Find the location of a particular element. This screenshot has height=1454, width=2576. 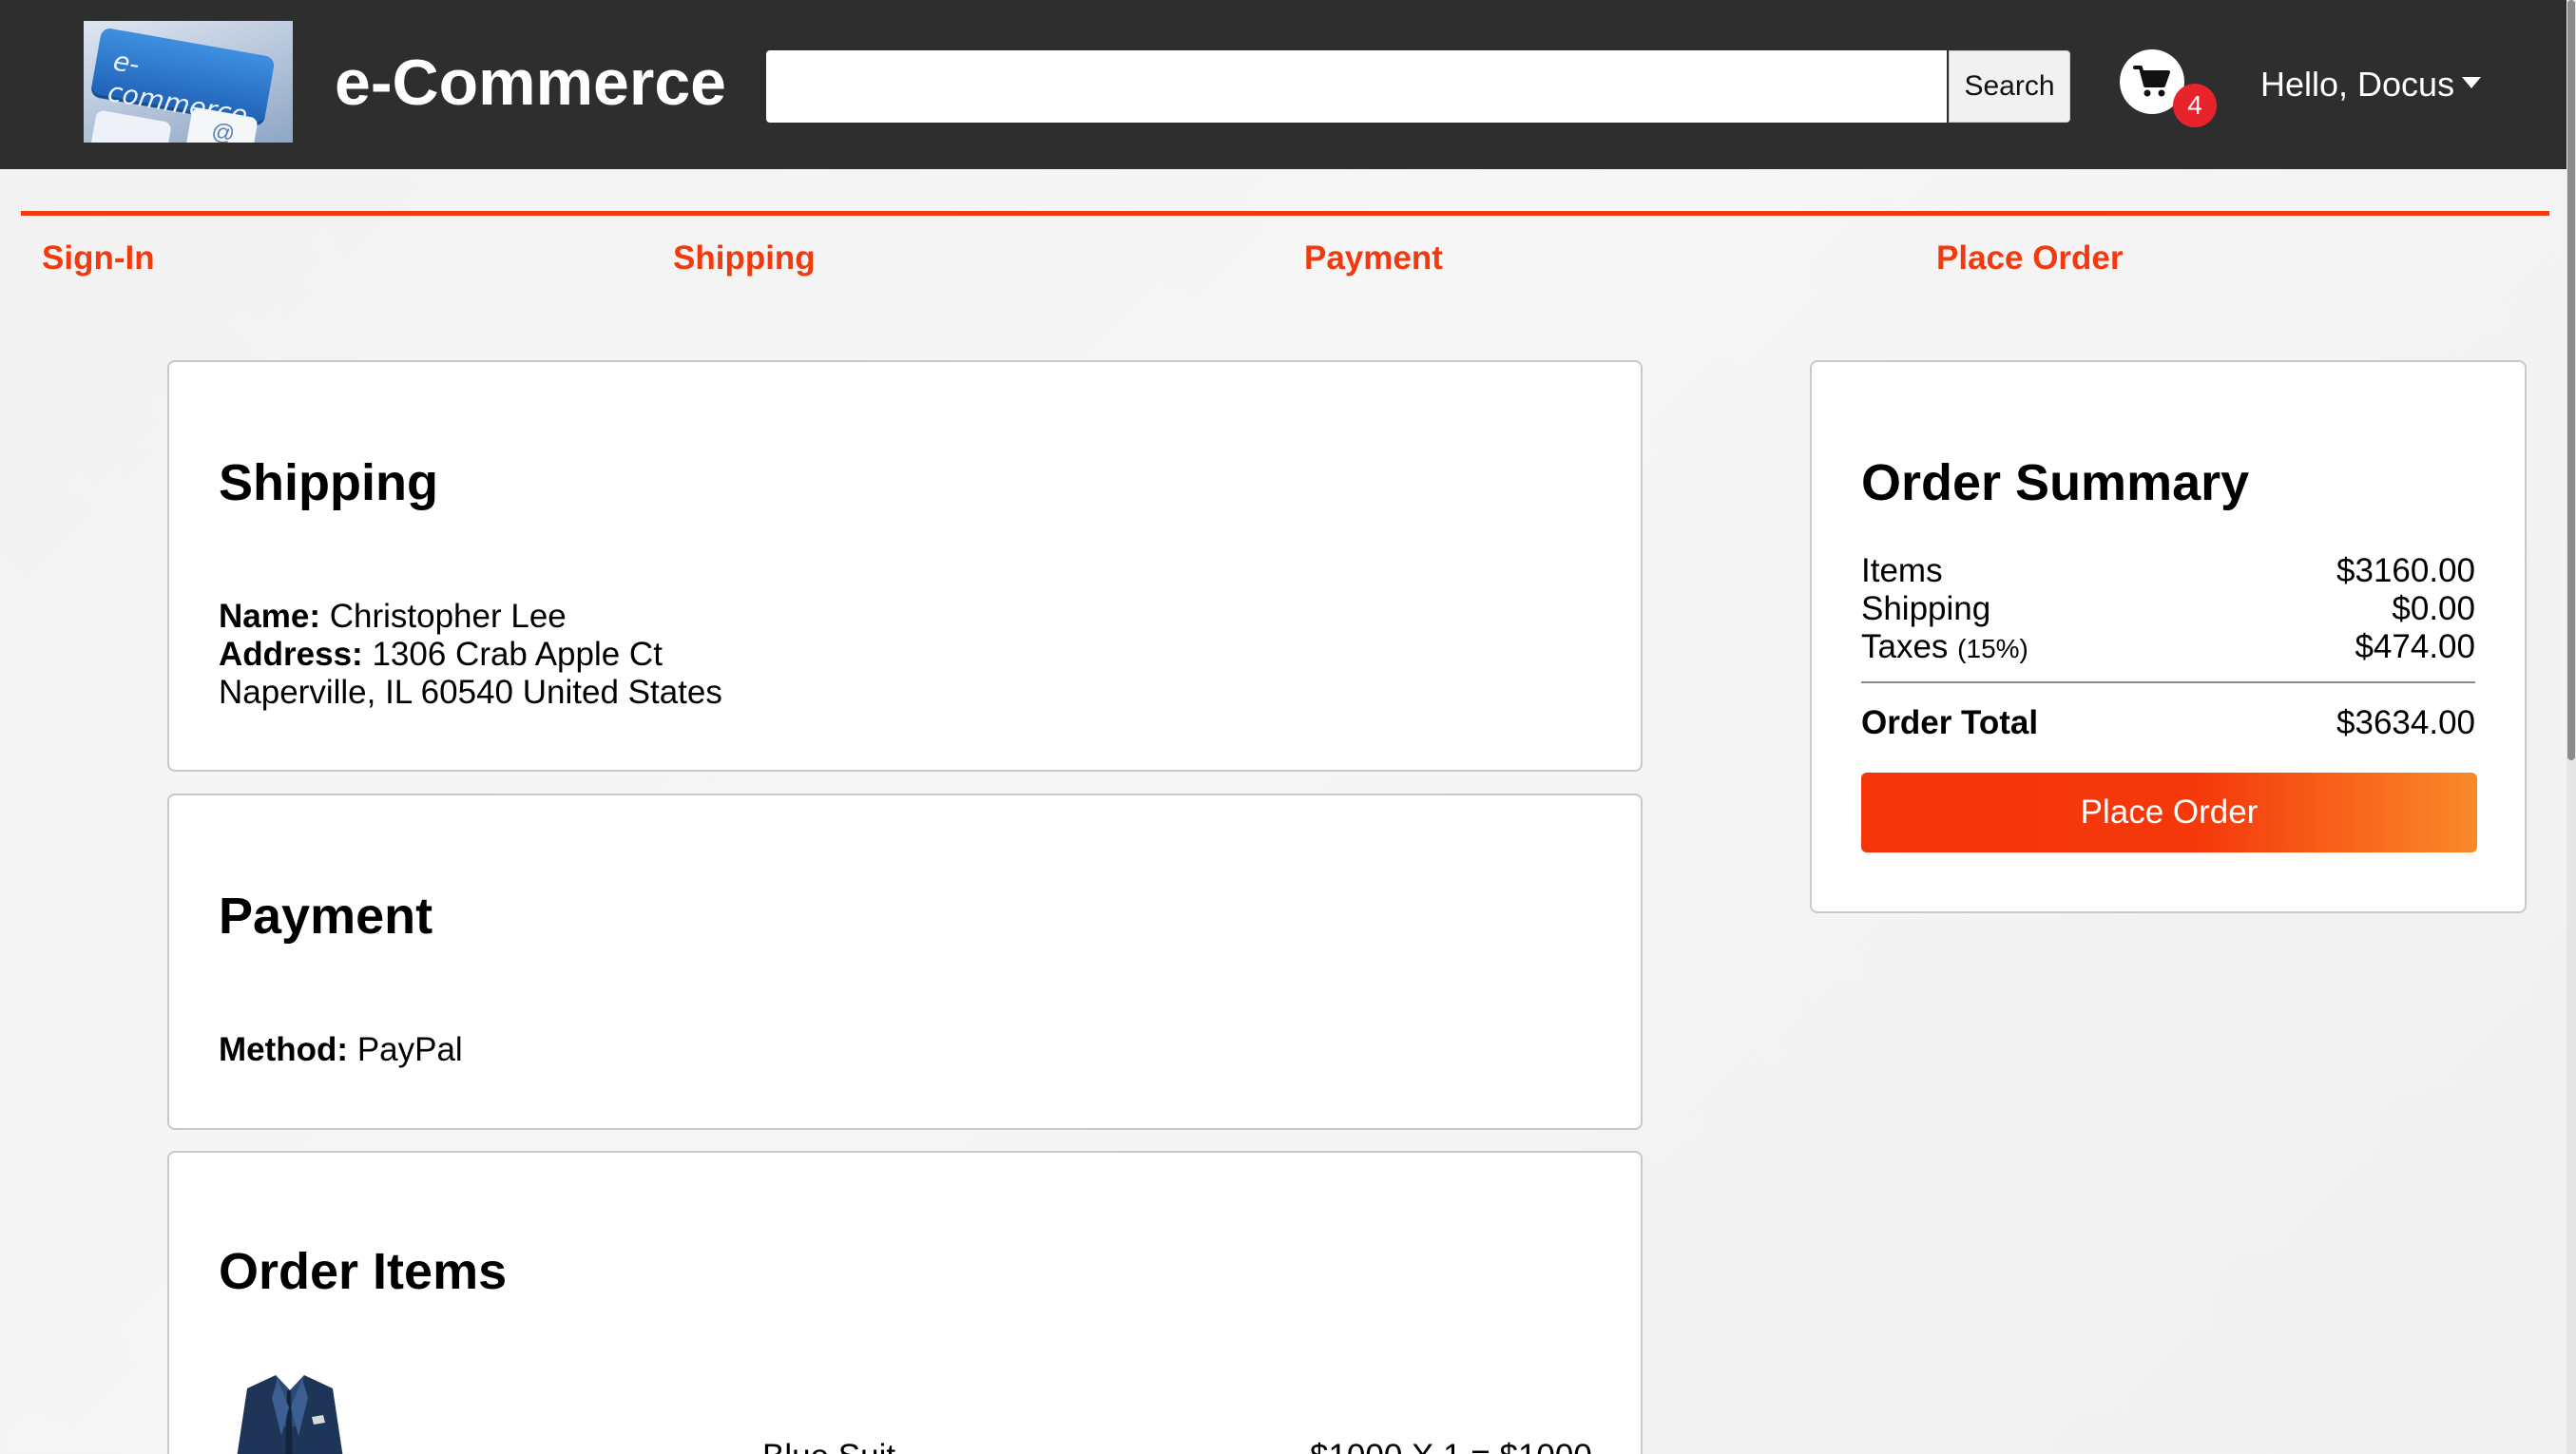

step-place-order: Place Order is located at coordinates (2030, 258).